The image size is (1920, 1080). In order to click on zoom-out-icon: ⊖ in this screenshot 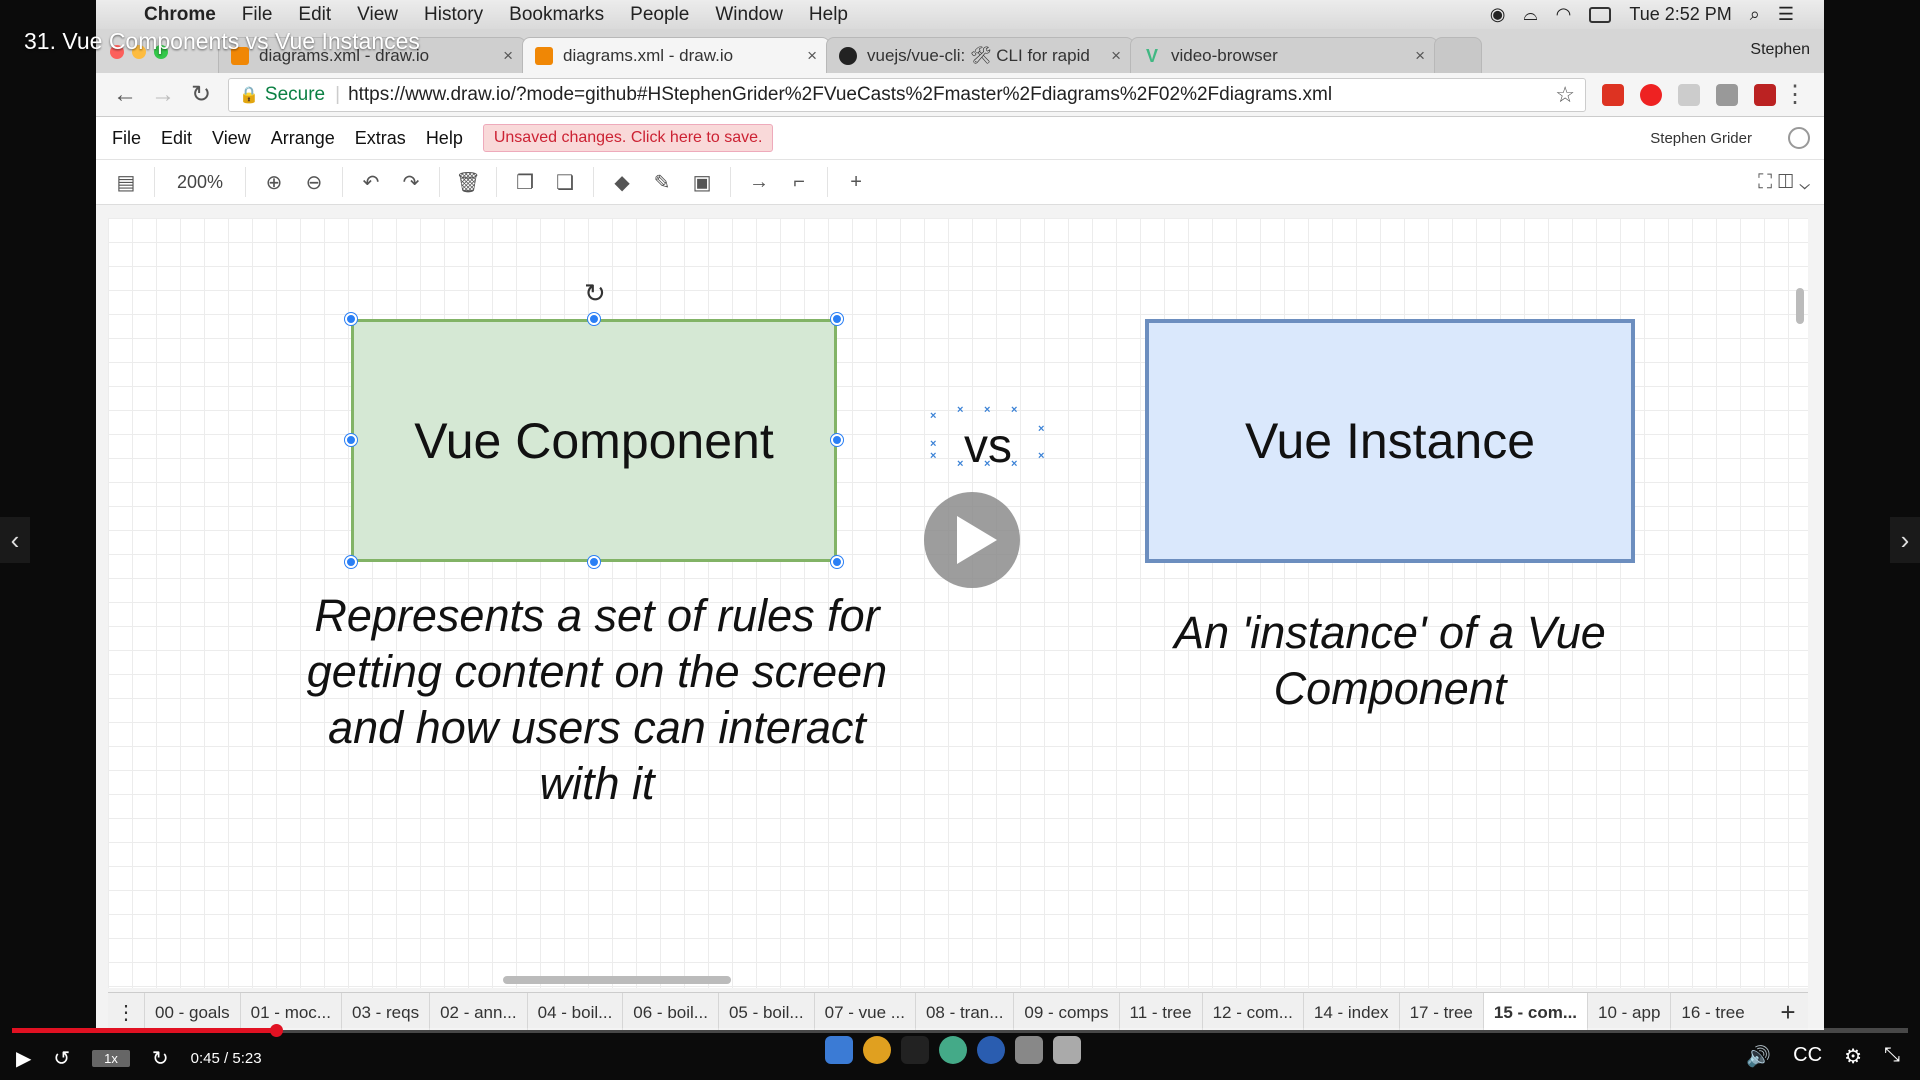, I will do `click(314, 182)`.